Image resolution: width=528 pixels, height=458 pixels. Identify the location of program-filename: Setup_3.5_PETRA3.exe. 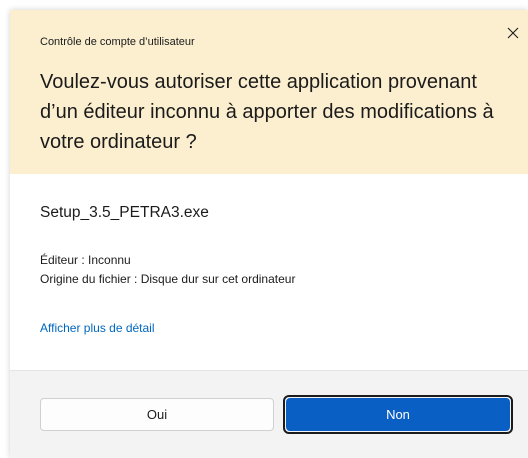
(124, 212).